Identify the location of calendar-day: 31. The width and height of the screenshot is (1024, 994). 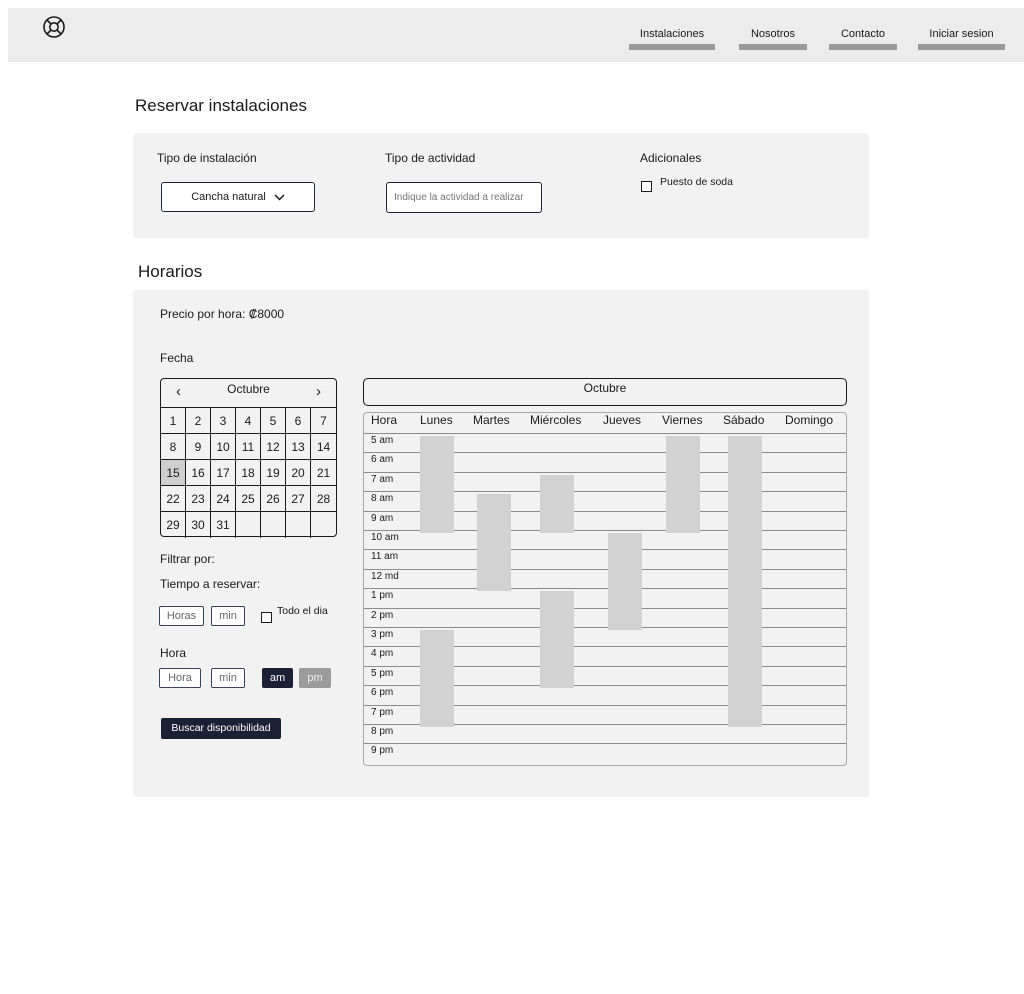
(223, 525).